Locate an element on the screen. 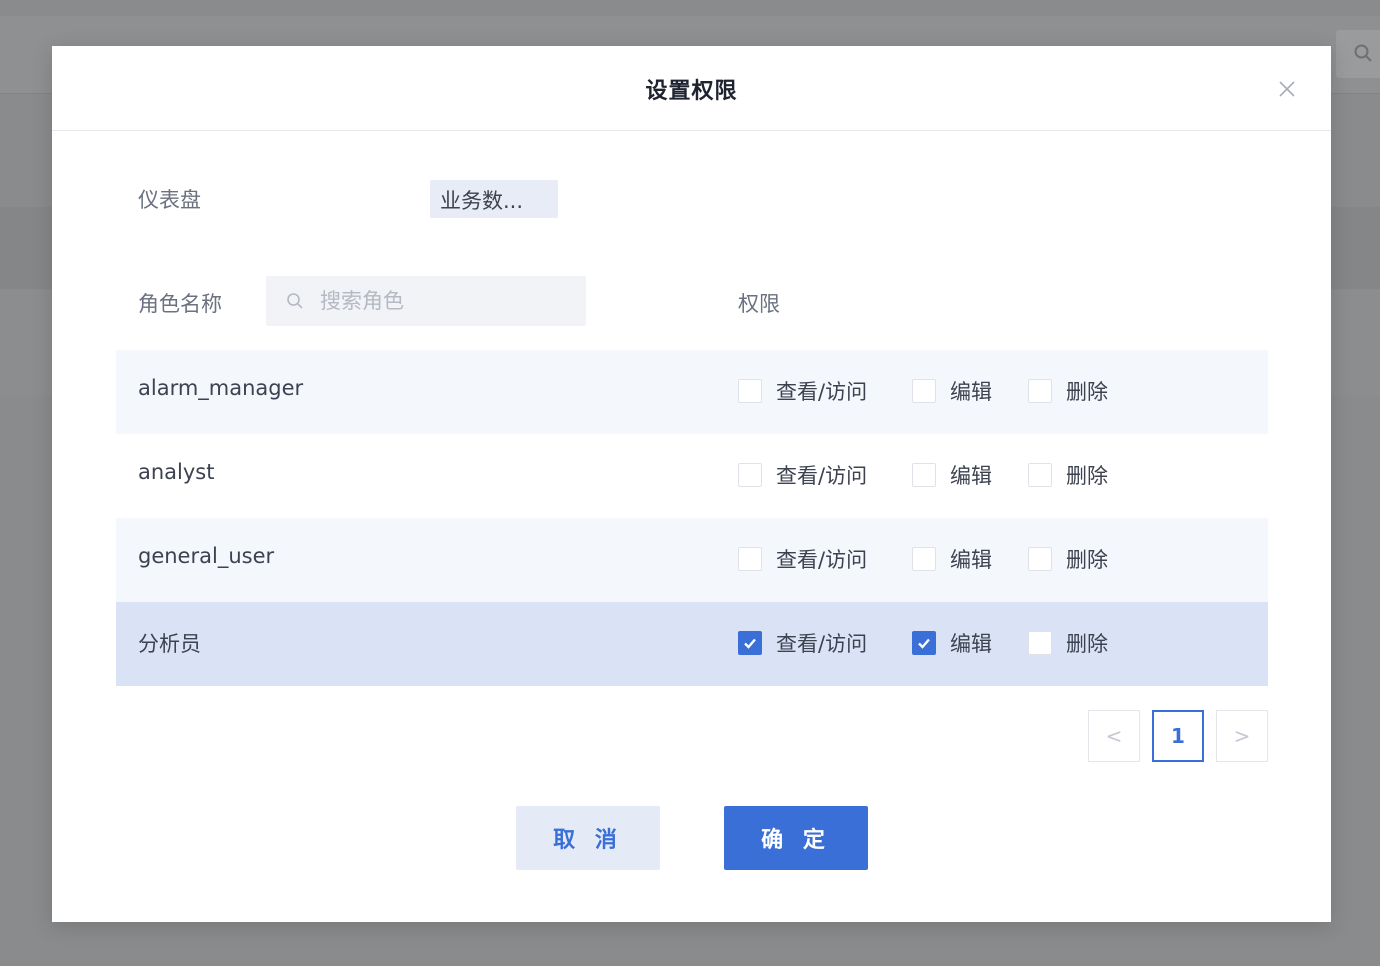 The image size is (1380, 966). next-page-button: > is located at coordinates (1242, 736).